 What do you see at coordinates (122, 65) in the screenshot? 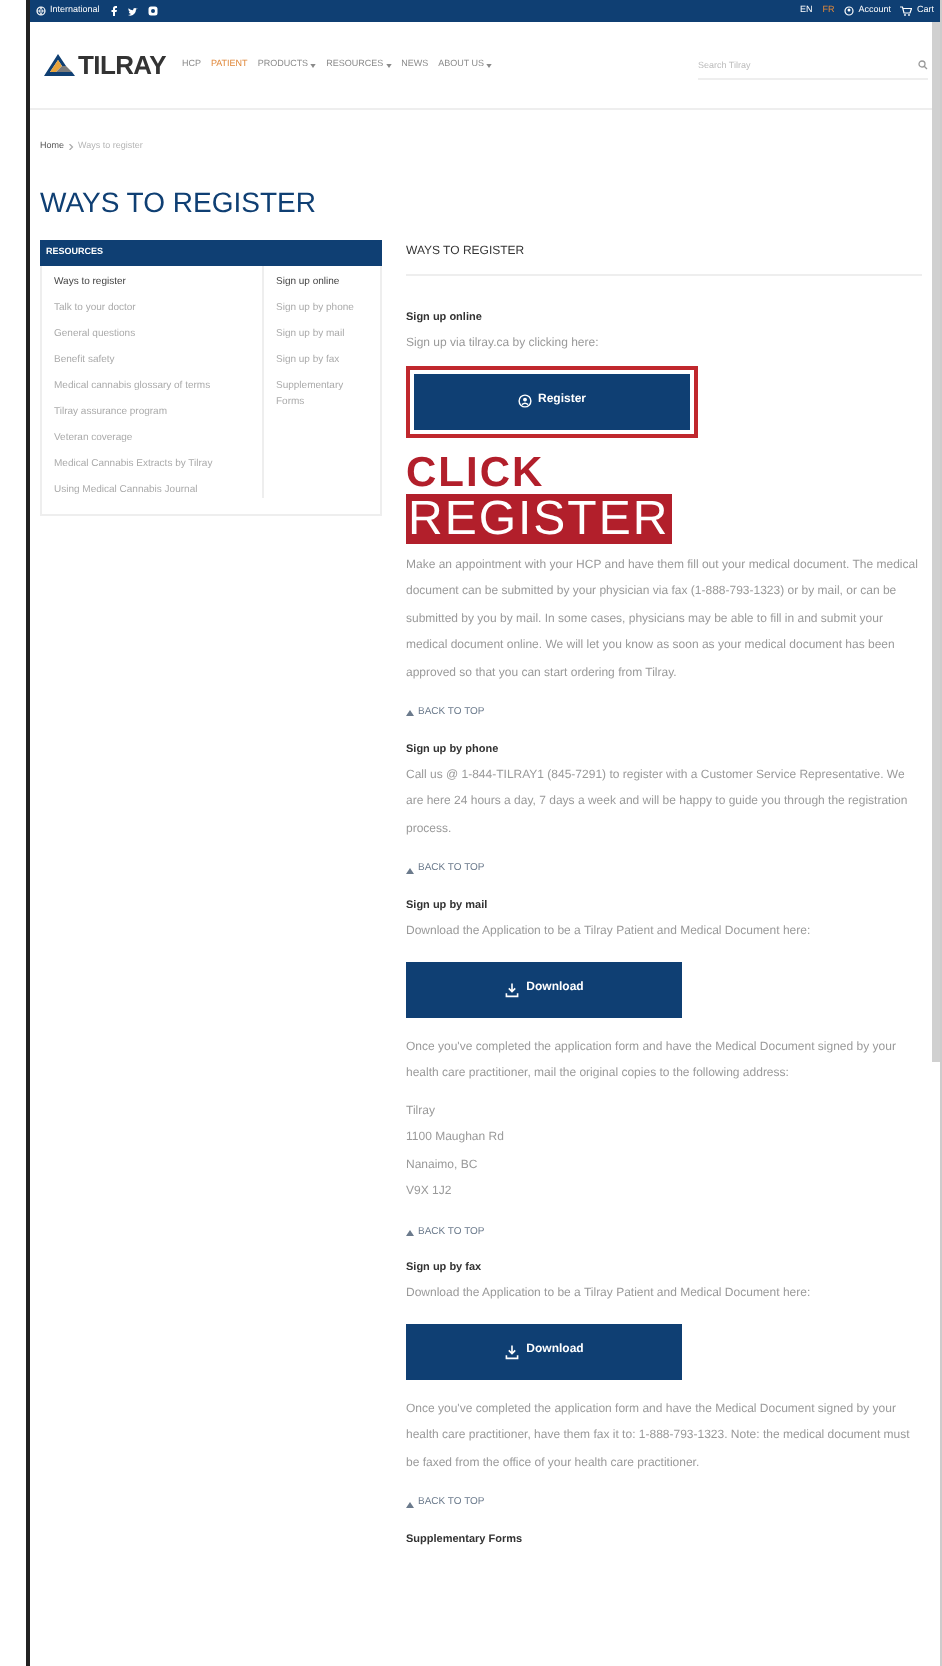
I see `logo-text: TILRAY` at bounding box center [122, 65].